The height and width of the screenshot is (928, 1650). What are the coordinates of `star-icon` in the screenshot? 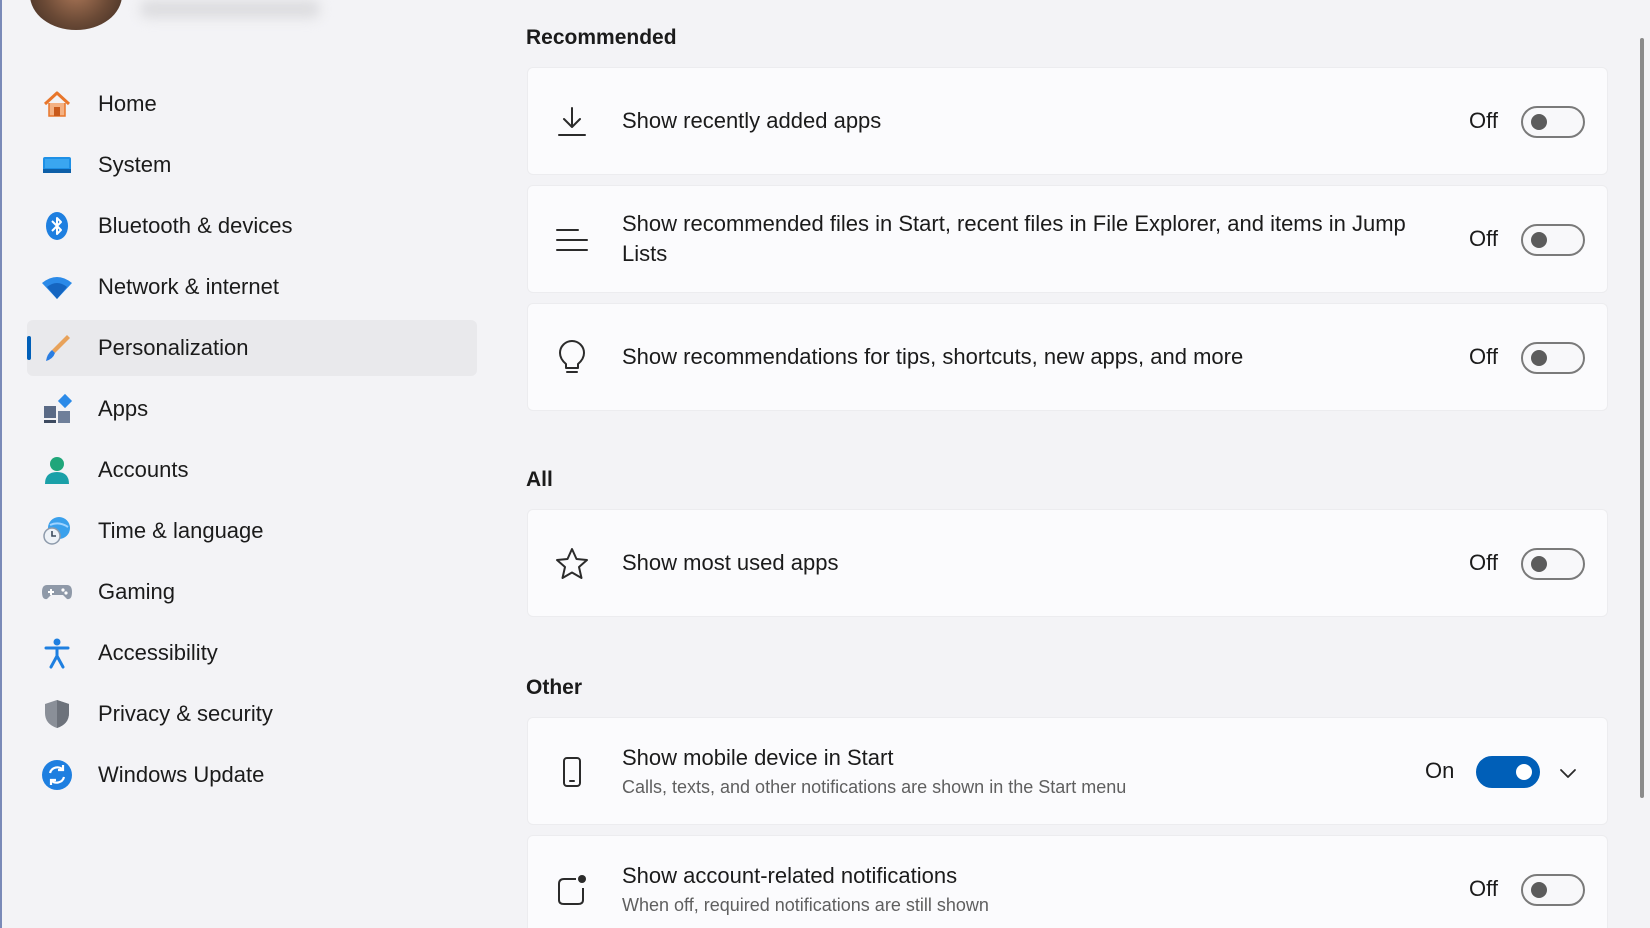 It's located at (572, 564).